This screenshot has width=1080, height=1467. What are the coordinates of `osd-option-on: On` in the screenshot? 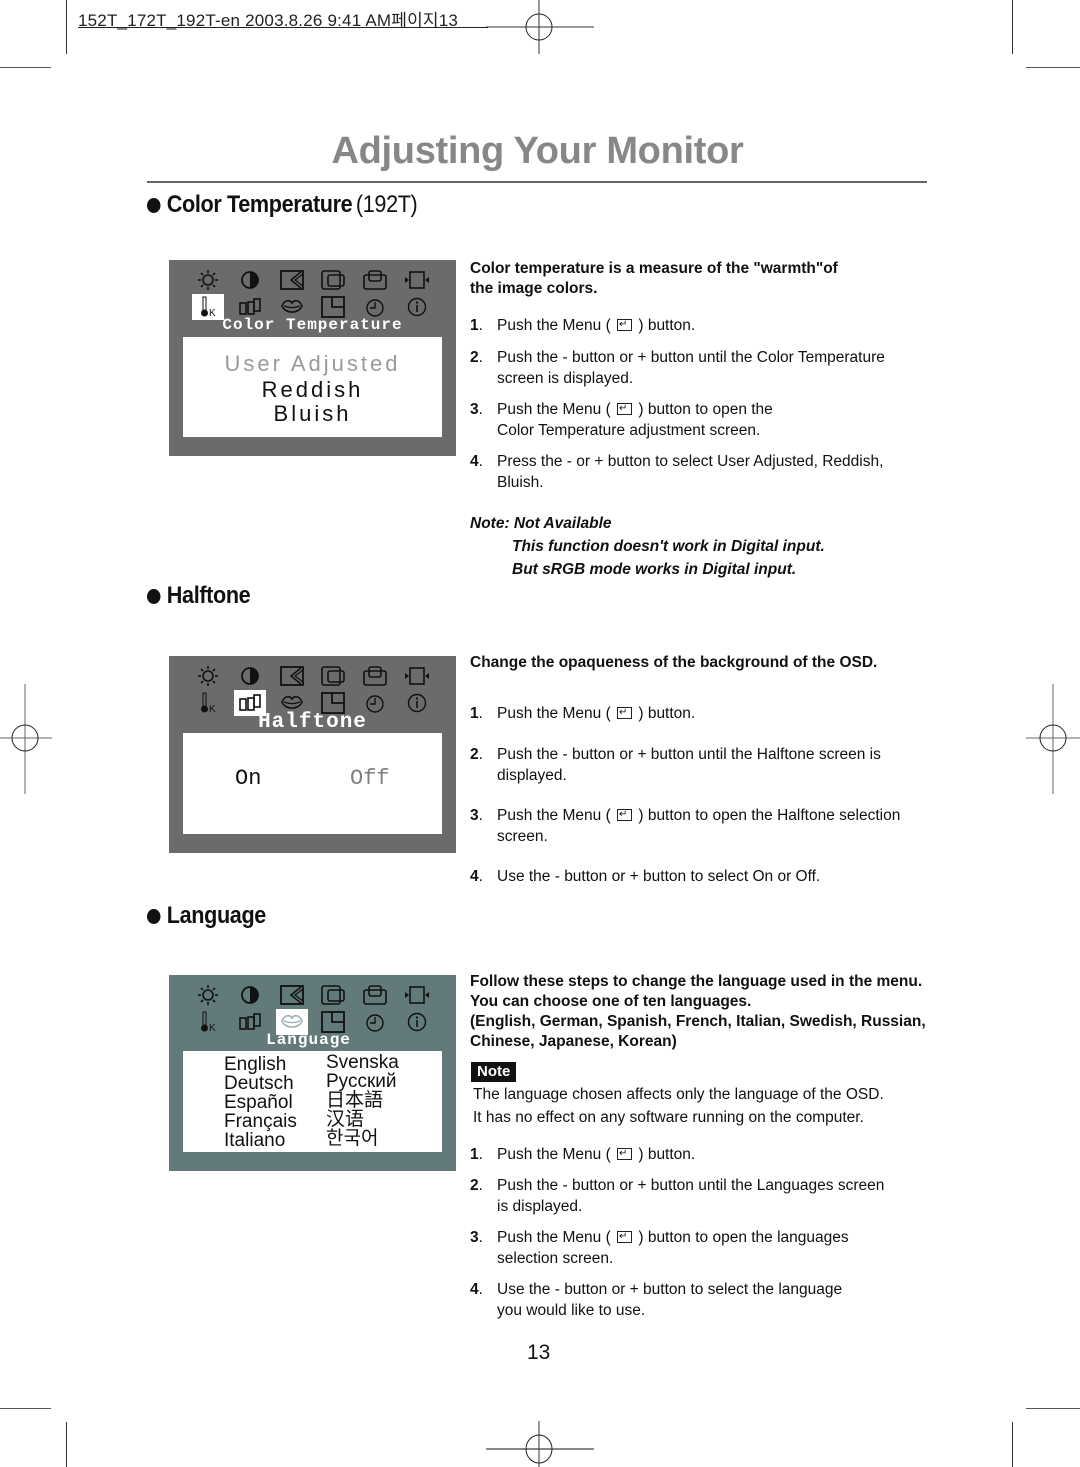 It's located at (248, 778).